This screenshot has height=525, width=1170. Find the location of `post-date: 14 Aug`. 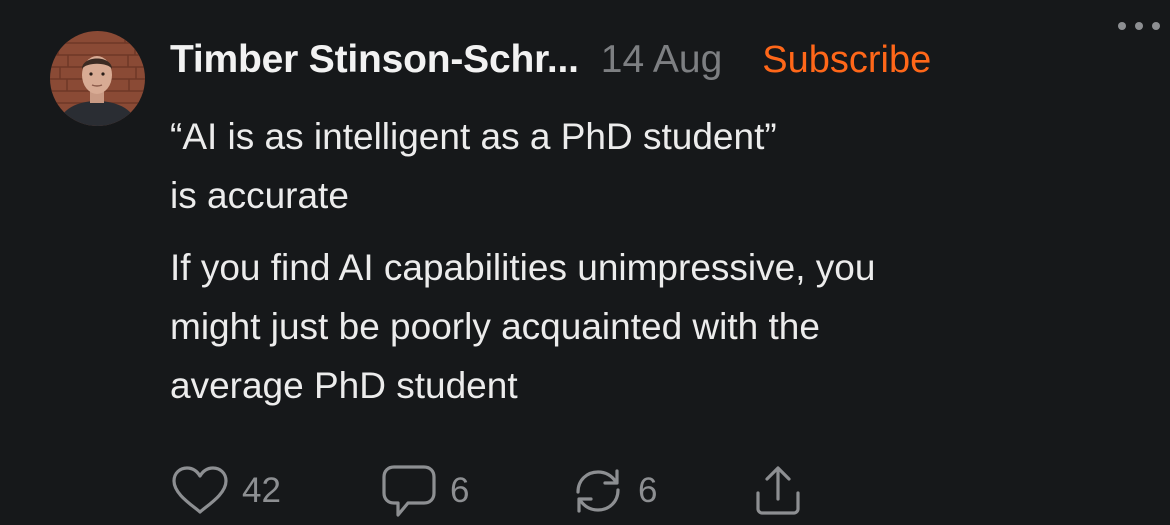

post-date: 14 Aug is located at coordinates (661, 60).